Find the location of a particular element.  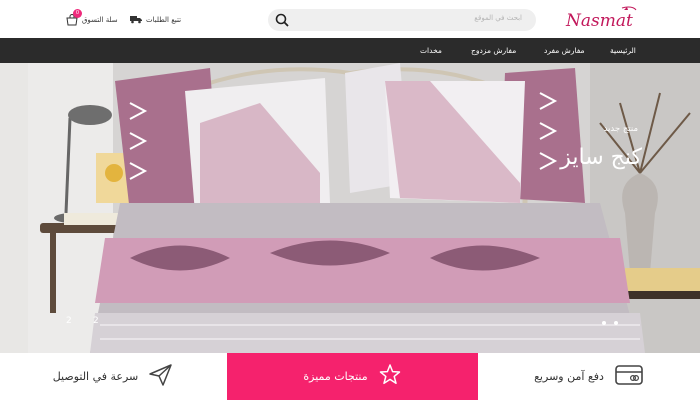

brand-logo: Nasmat is located at coordinates (600, 19).